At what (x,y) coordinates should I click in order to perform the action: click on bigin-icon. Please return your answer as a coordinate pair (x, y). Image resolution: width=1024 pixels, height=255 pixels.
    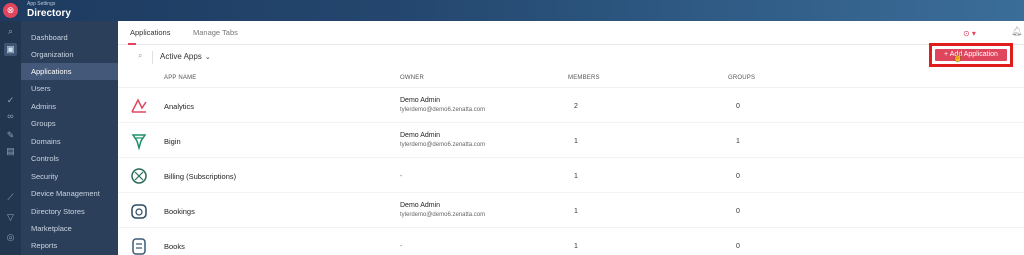
    Looking at the image, I should click on (139, 142).